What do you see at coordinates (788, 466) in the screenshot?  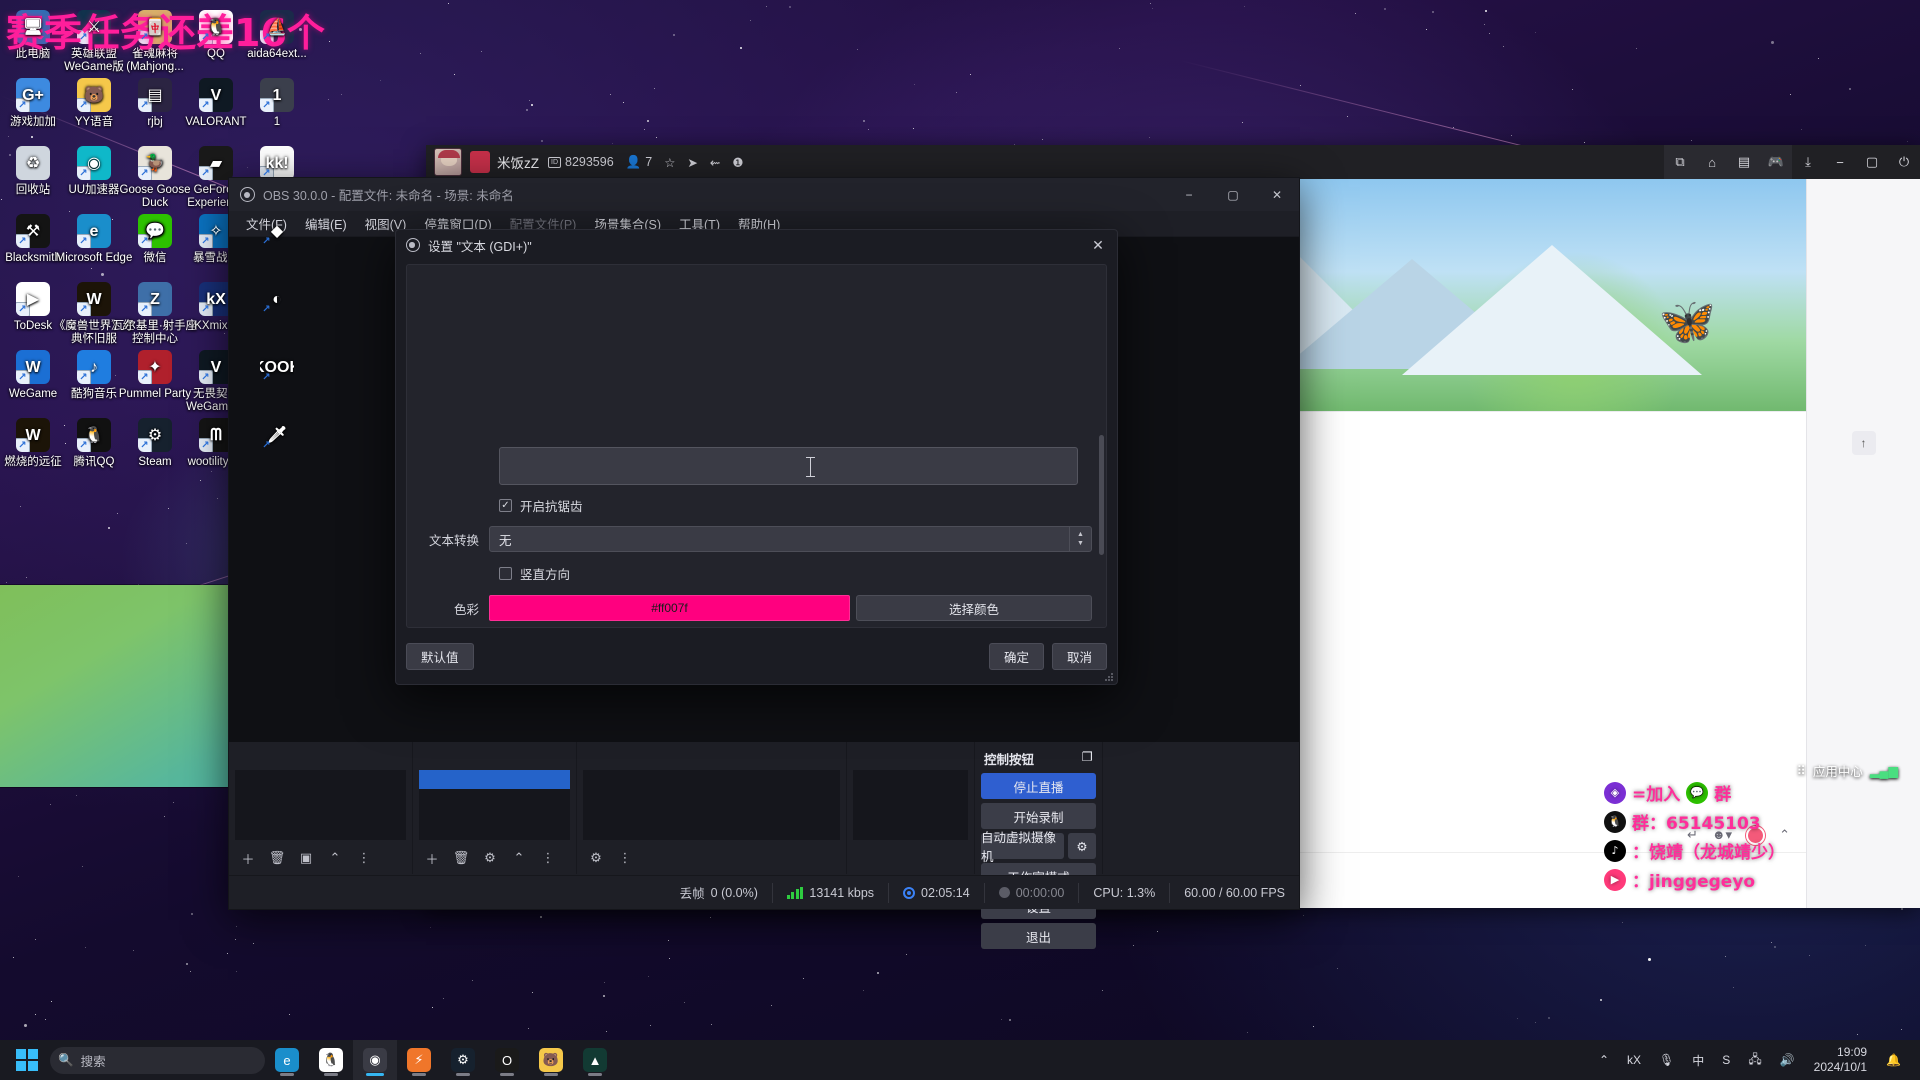 I see `text-input` at bounding box center [788, 466].